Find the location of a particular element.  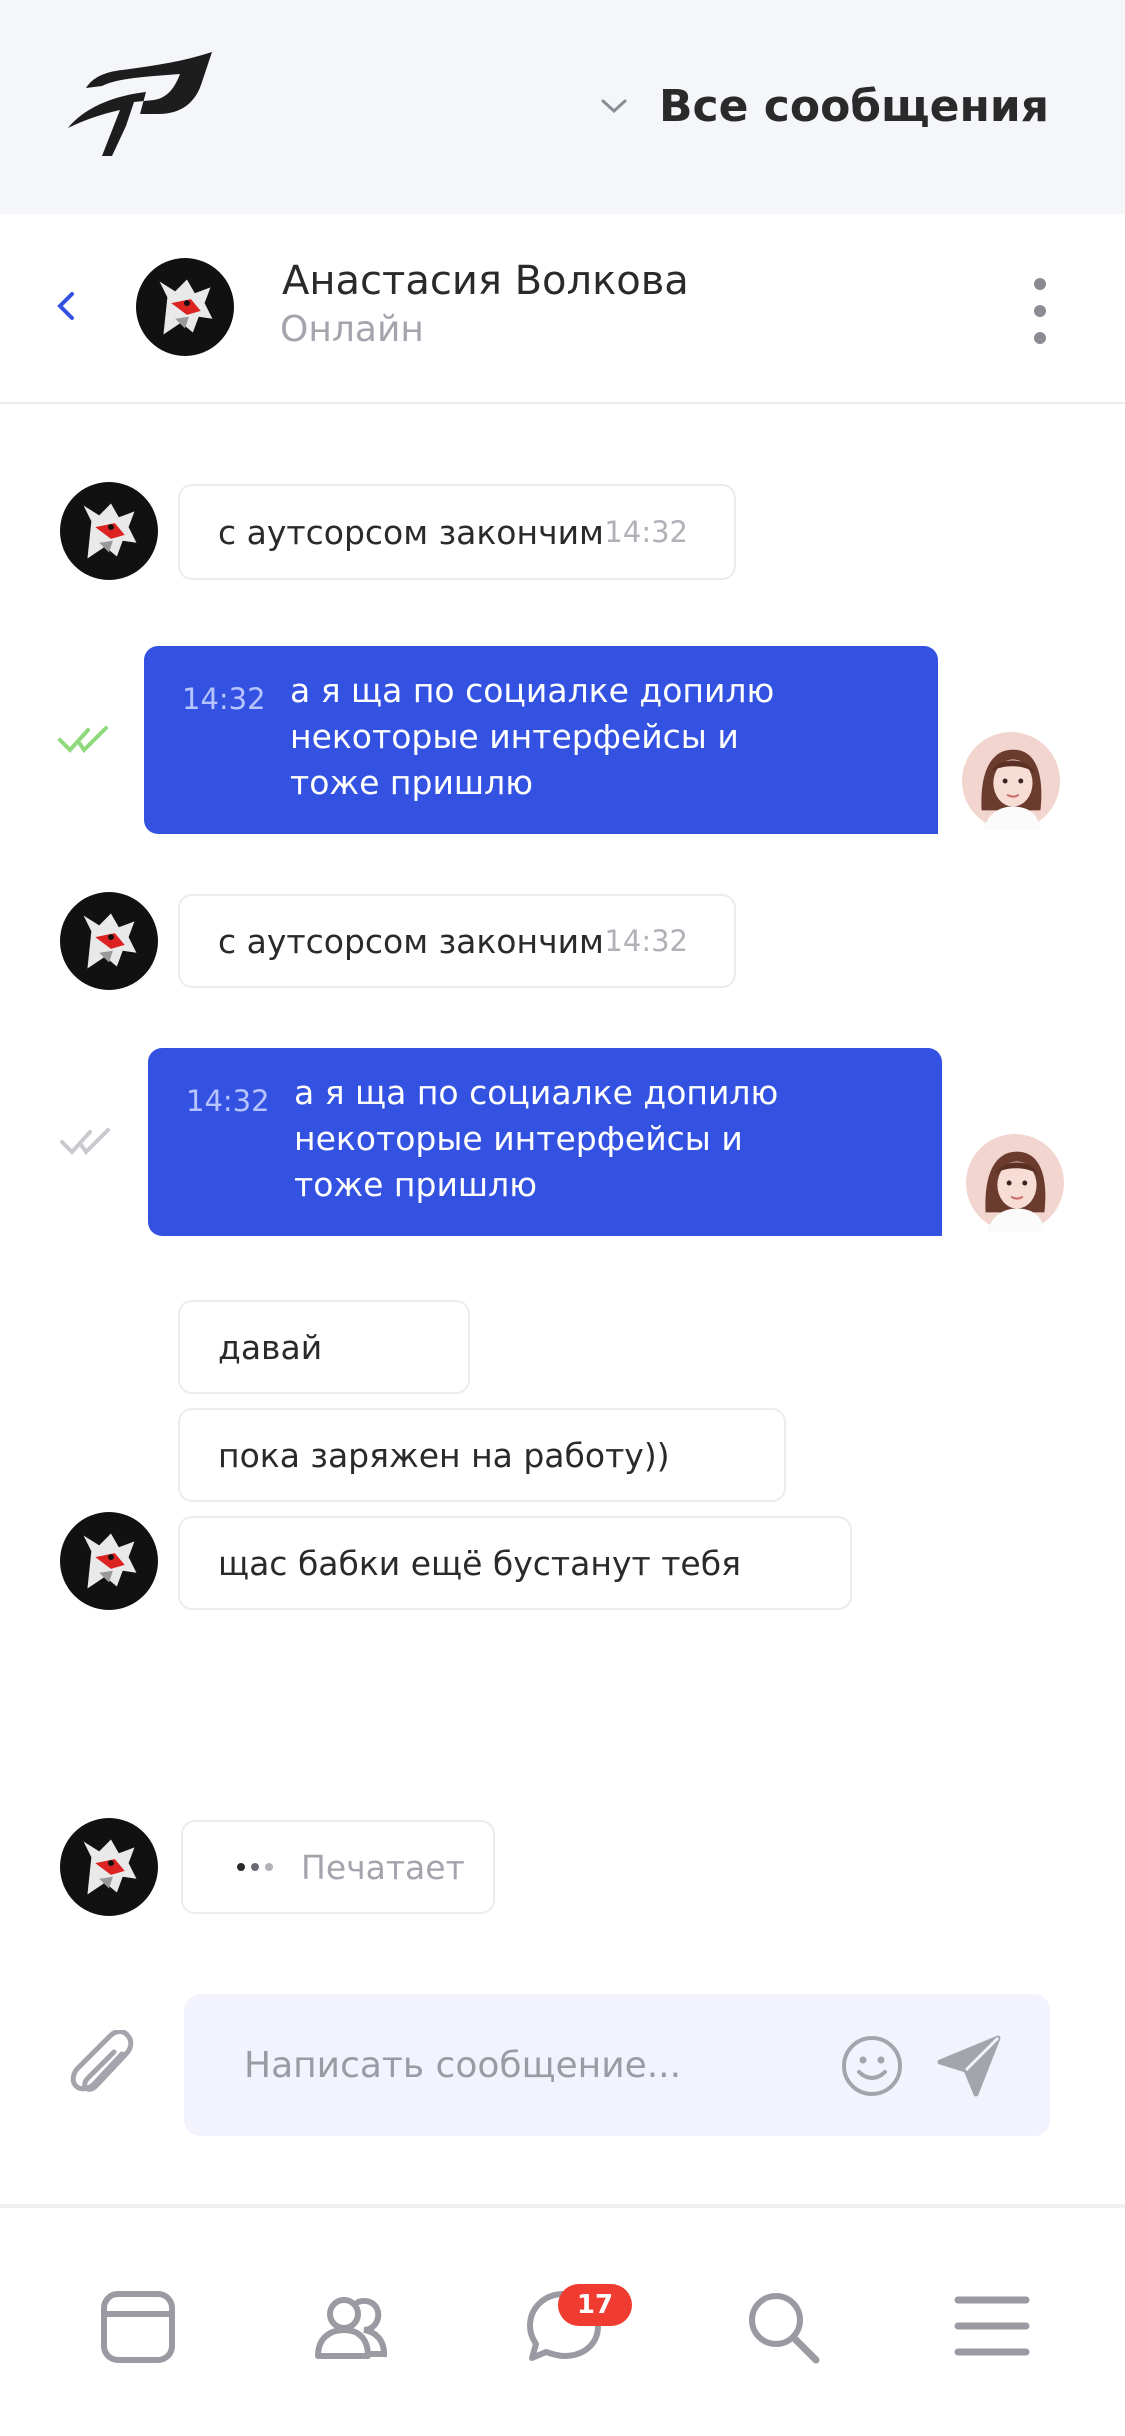

paperclip-icon is located at coordinates (105, 2069).